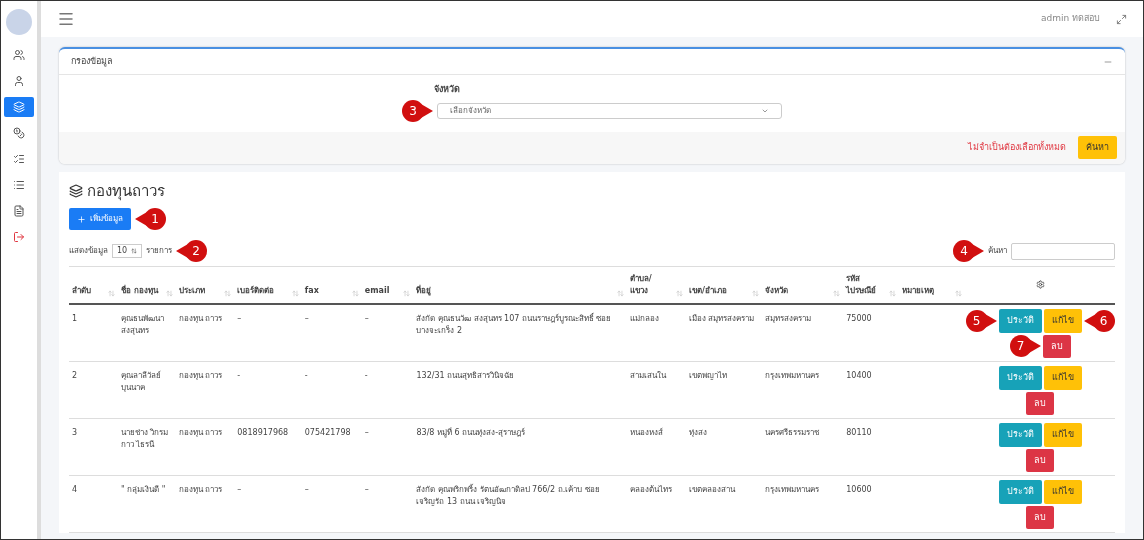 The image size is (1144, 540). What do you see at coordinates (644, 318) in the screenshot?
I see `table-cell: แม่กลอง` at bounding box center [644, 318].